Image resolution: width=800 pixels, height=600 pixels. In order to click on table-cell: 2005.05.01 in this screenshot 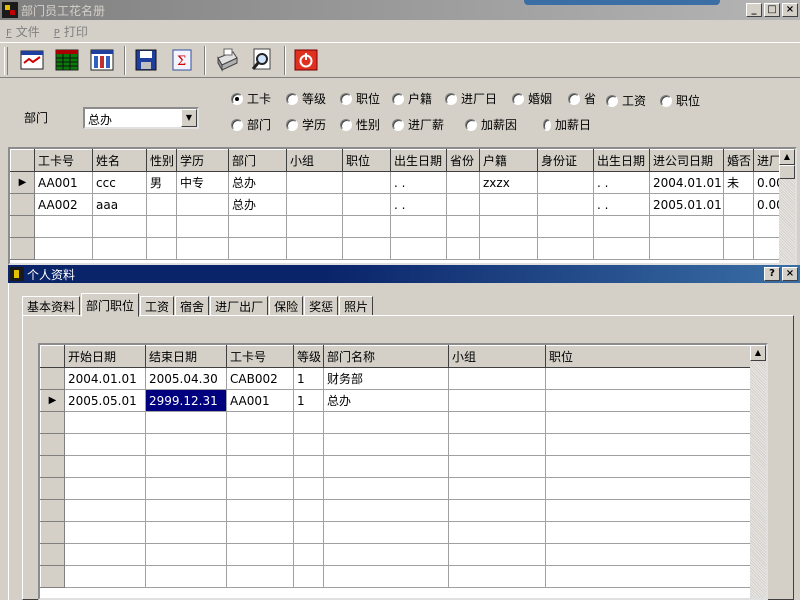, I will do `click(105, 400)`.